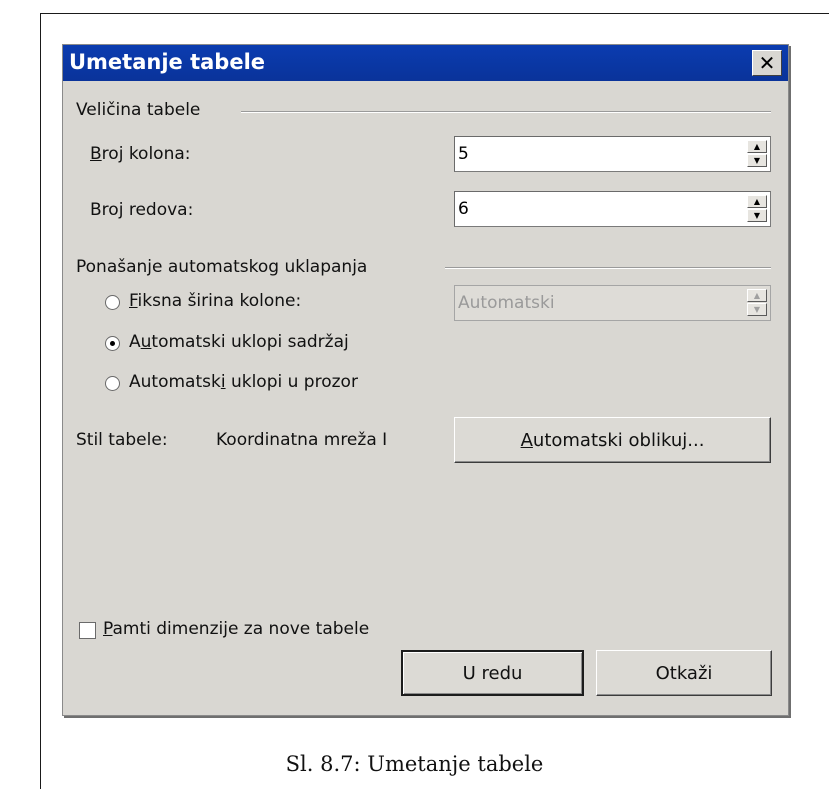  I want to click on ok-button-label: U redu, so click(492, 673).